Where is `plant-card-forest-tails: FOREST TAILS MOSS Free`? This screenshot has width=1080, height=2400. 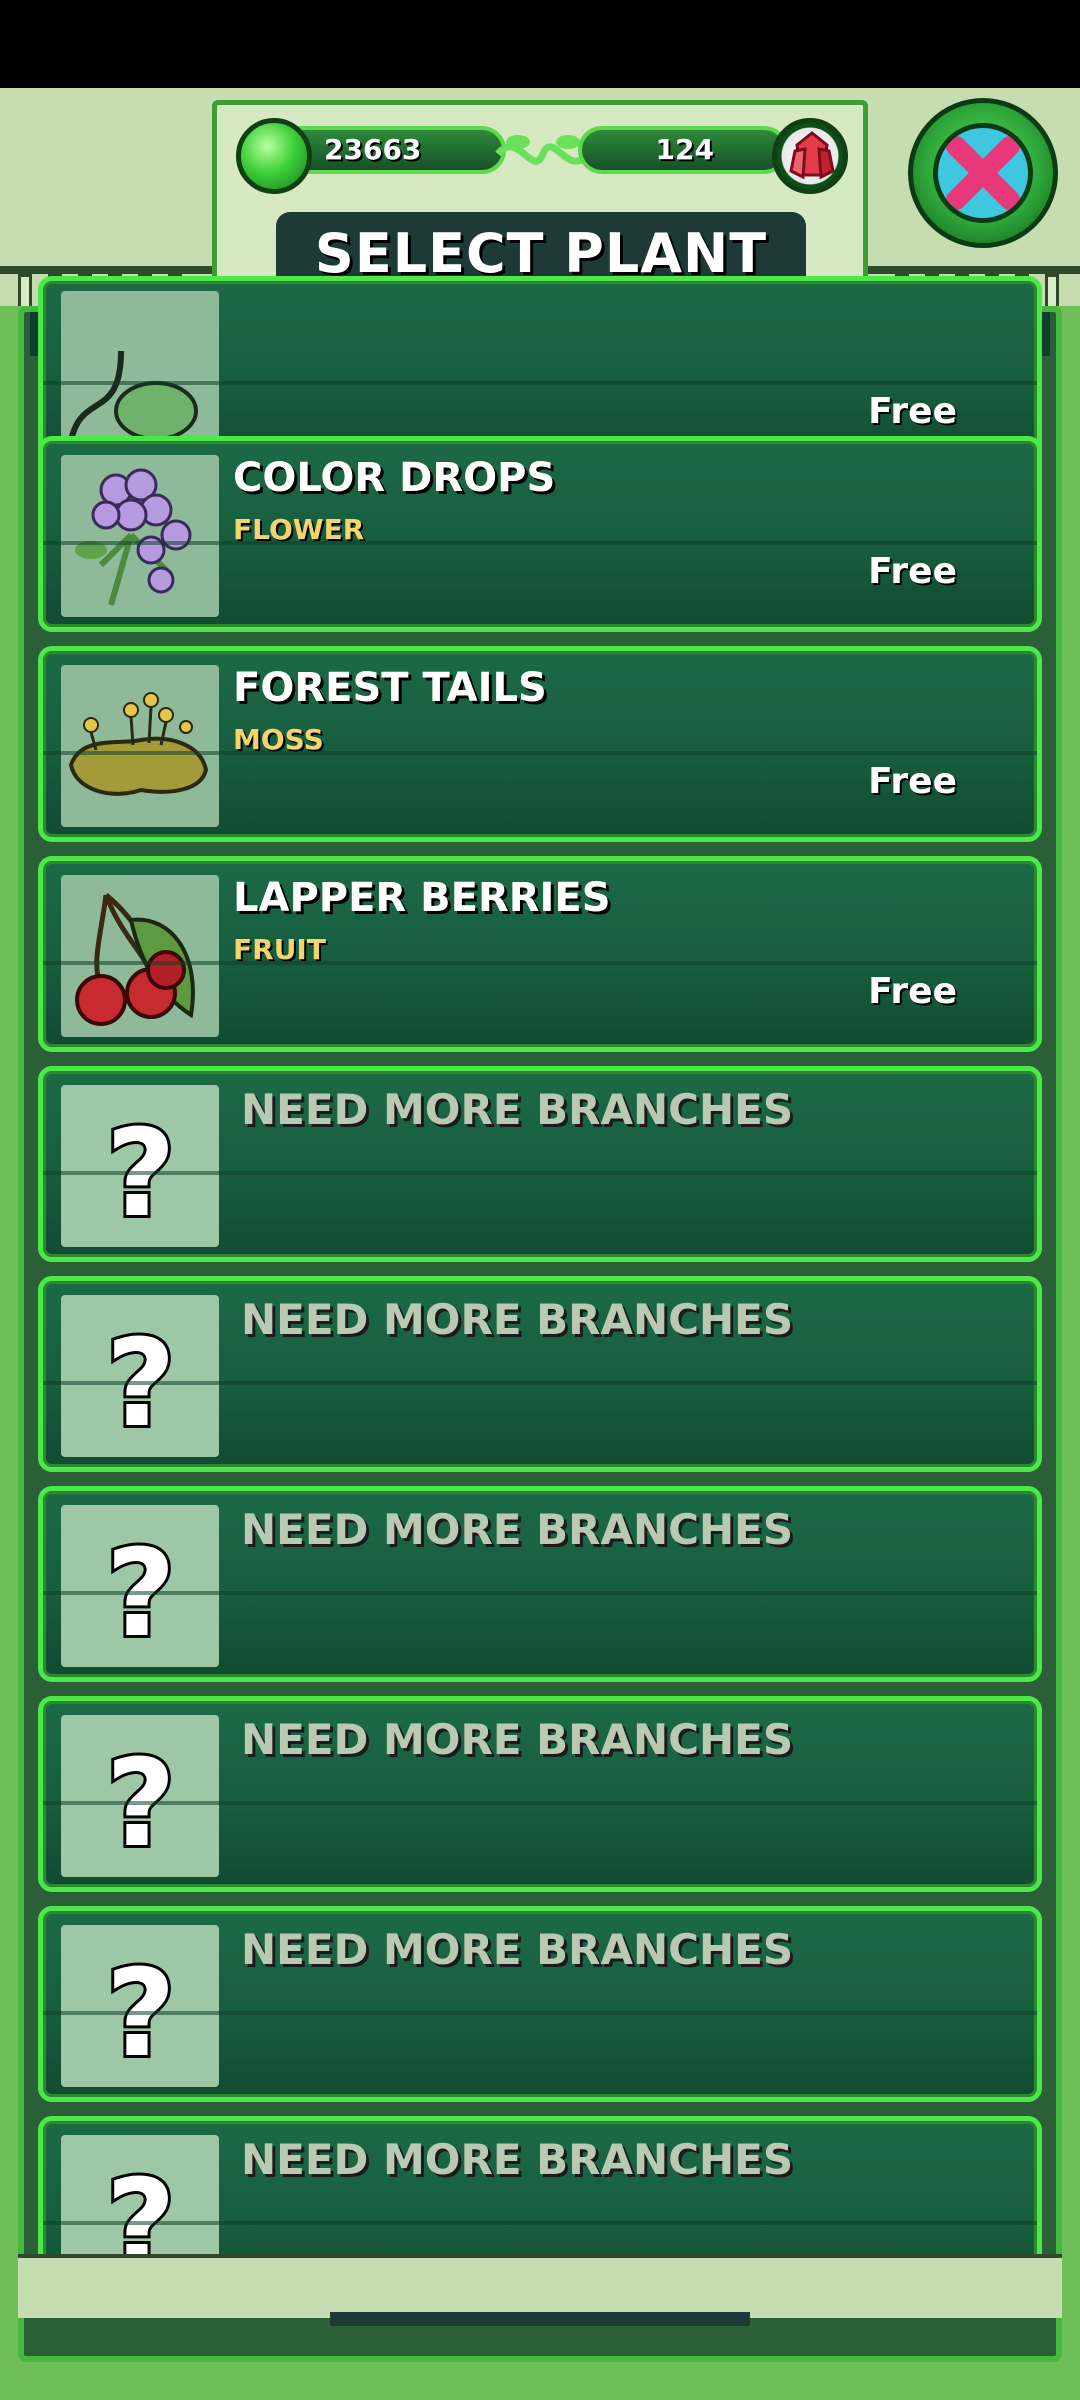 plant-card-forest-tails: FOREST TAILS MOSS Free is located at coordinates (540, 744).